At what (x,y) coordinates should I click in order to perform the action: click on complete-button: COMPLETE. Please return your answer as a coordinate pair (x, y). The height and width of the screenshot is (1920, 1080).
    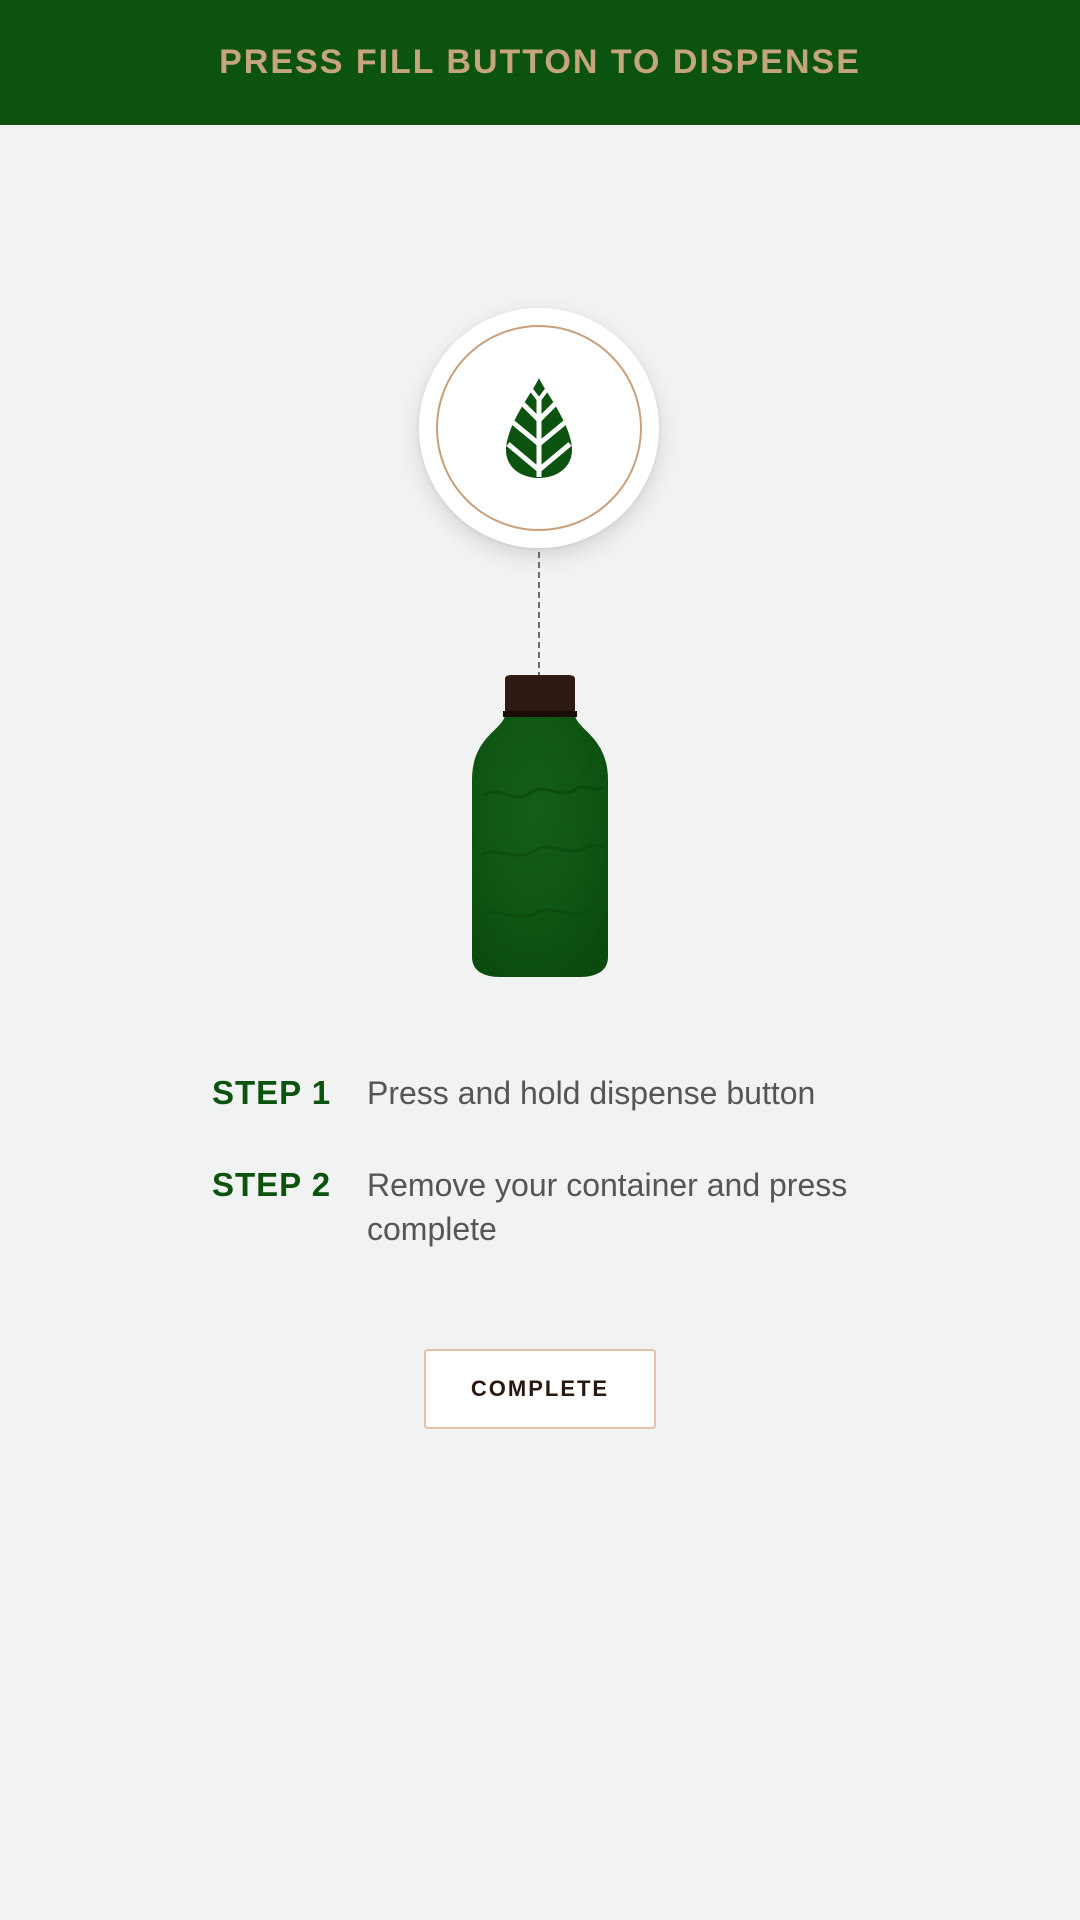
    Looking at the image, I should click on (540, 1389).